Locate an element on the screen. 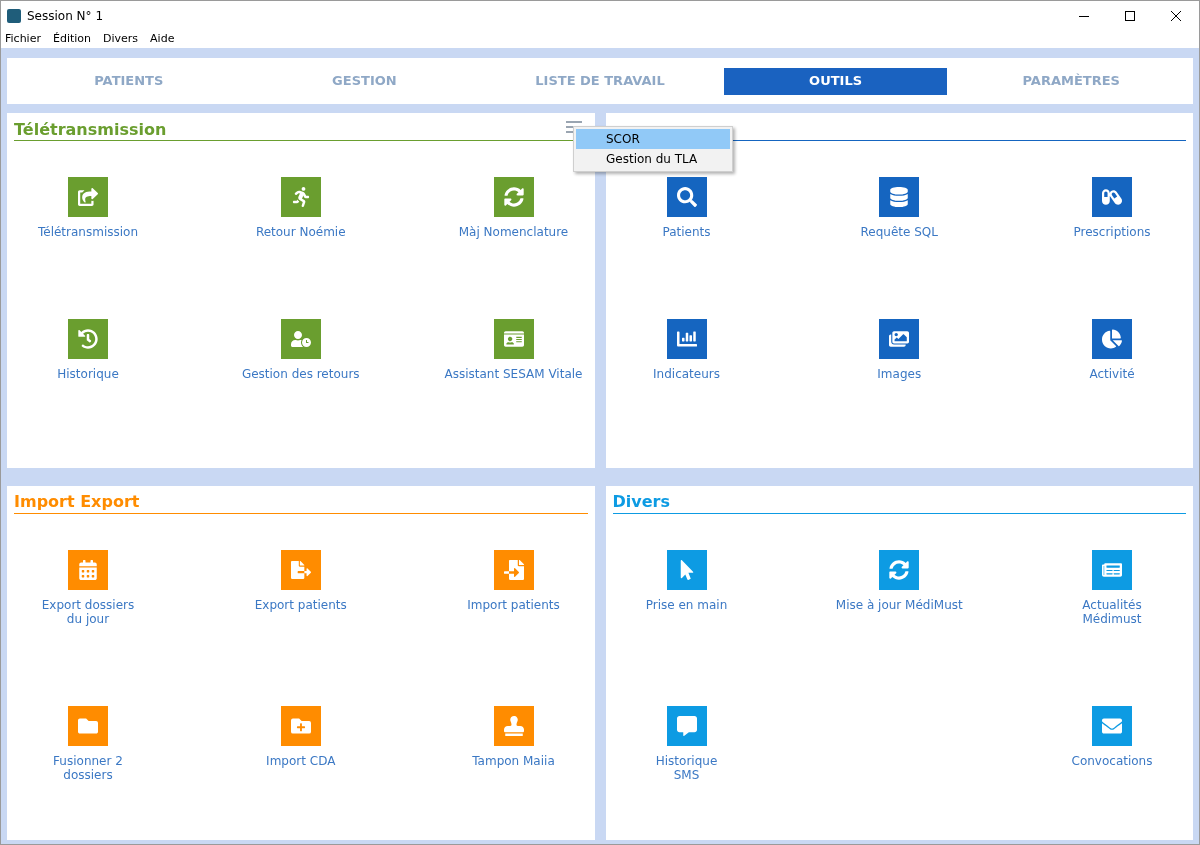  tool-tile: Import patients is located at coordinates (513, 587).